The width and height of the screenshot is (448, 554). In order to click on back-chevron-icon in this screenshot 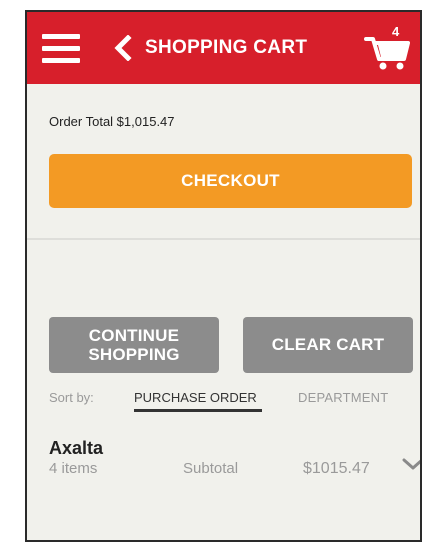, I will do `click(123, 48)`.